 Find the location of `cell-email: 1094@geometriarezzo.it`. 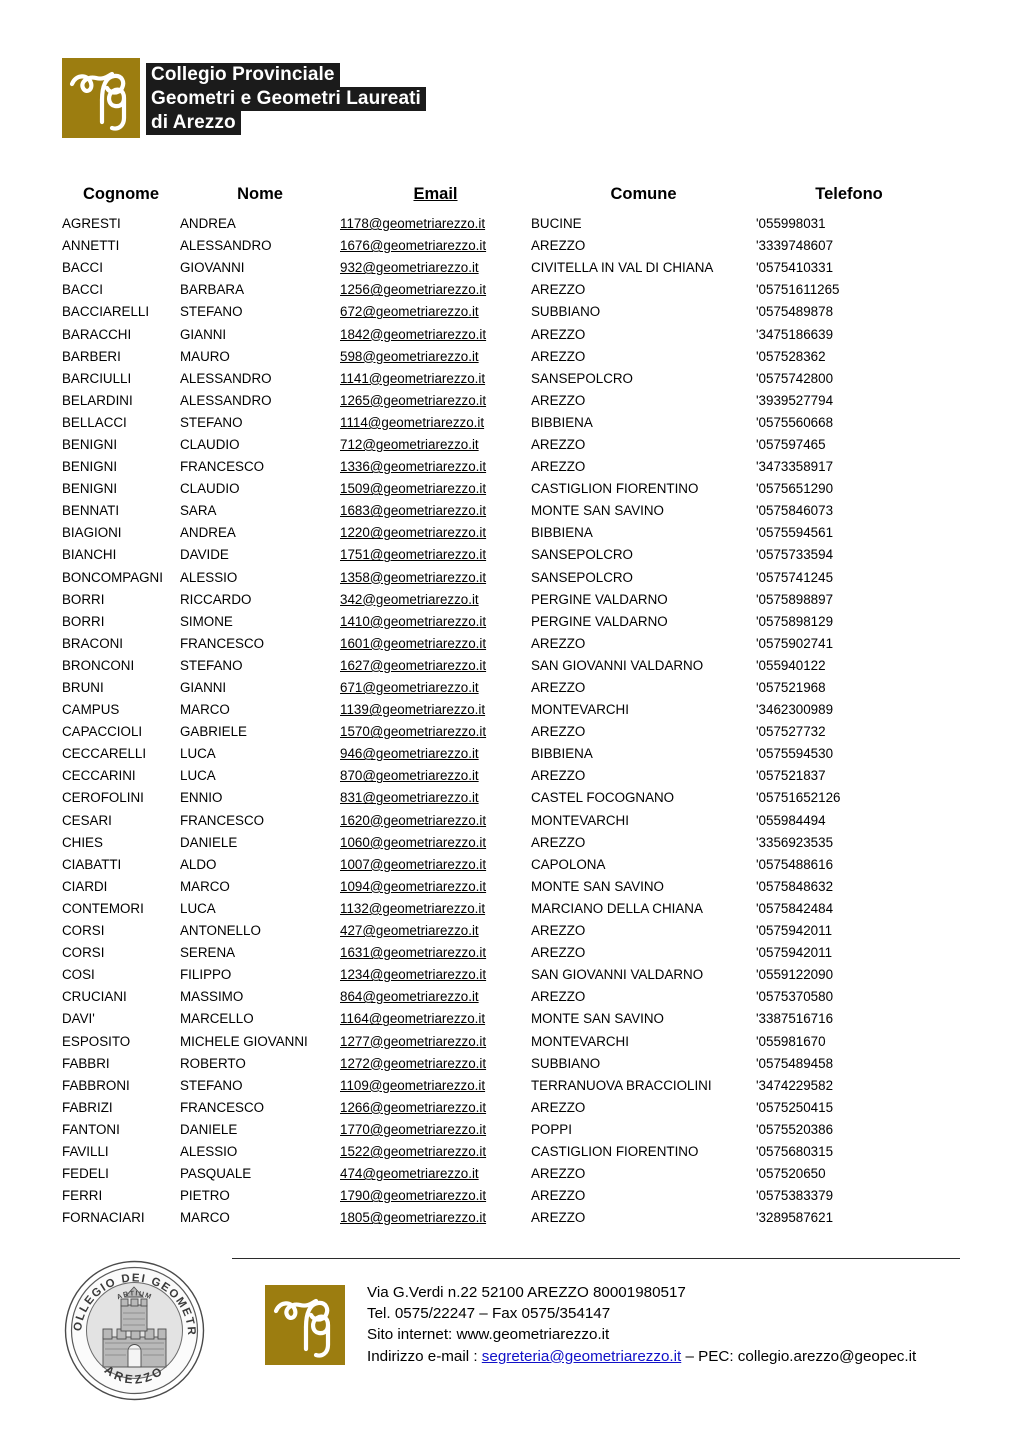

cell-email: 1094@geometriarezzo.it is located at coordinates (435, 887).